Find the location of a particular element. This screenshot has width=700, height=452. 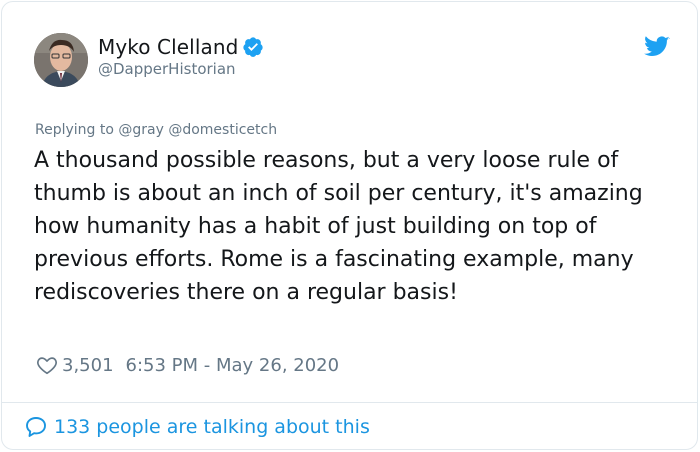

author-display-name: Myko Clelland is located at coordinates (168, 47).